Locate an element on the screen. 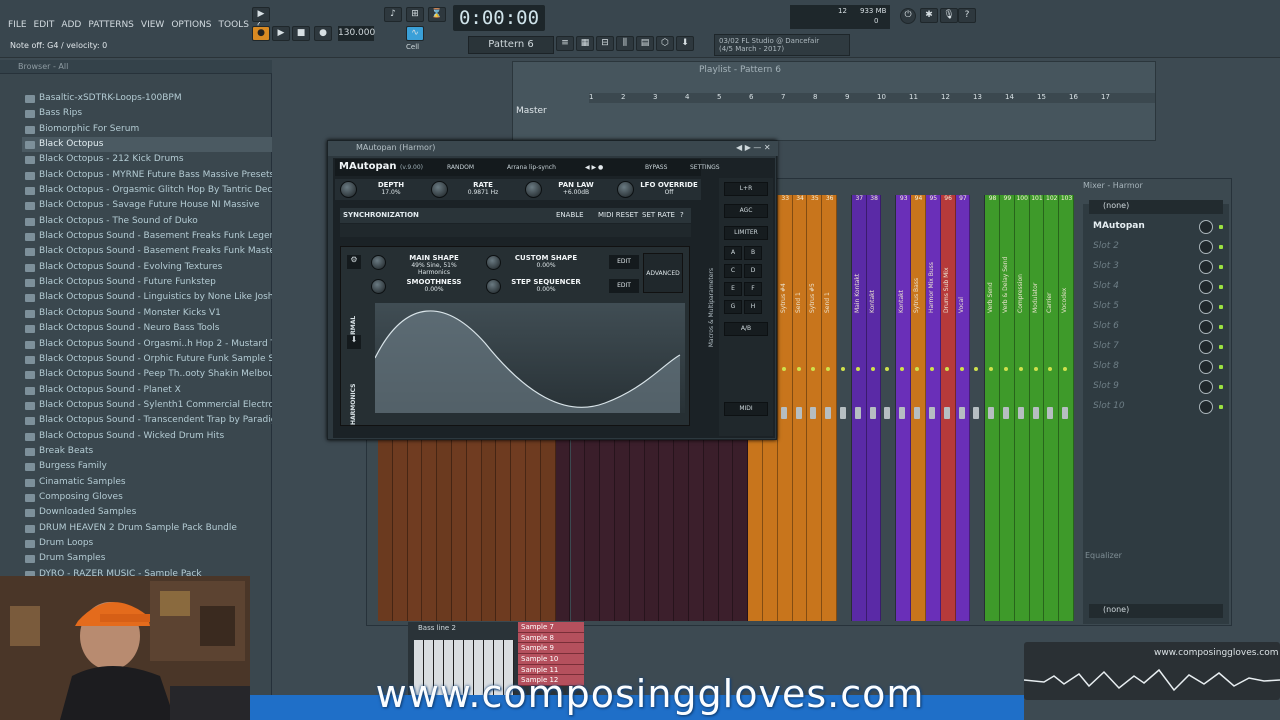 This screenshot has width=1280, height=720. plugin-side-button: A/B is located at coordinates (746, 329).